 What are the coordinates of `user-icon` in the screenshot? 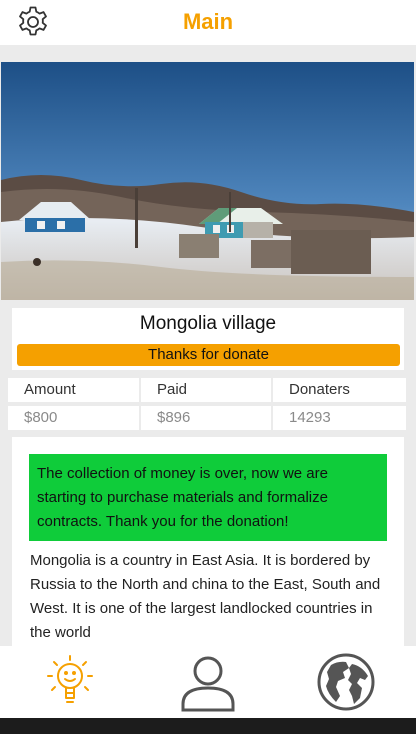 It's located at (208, 682).